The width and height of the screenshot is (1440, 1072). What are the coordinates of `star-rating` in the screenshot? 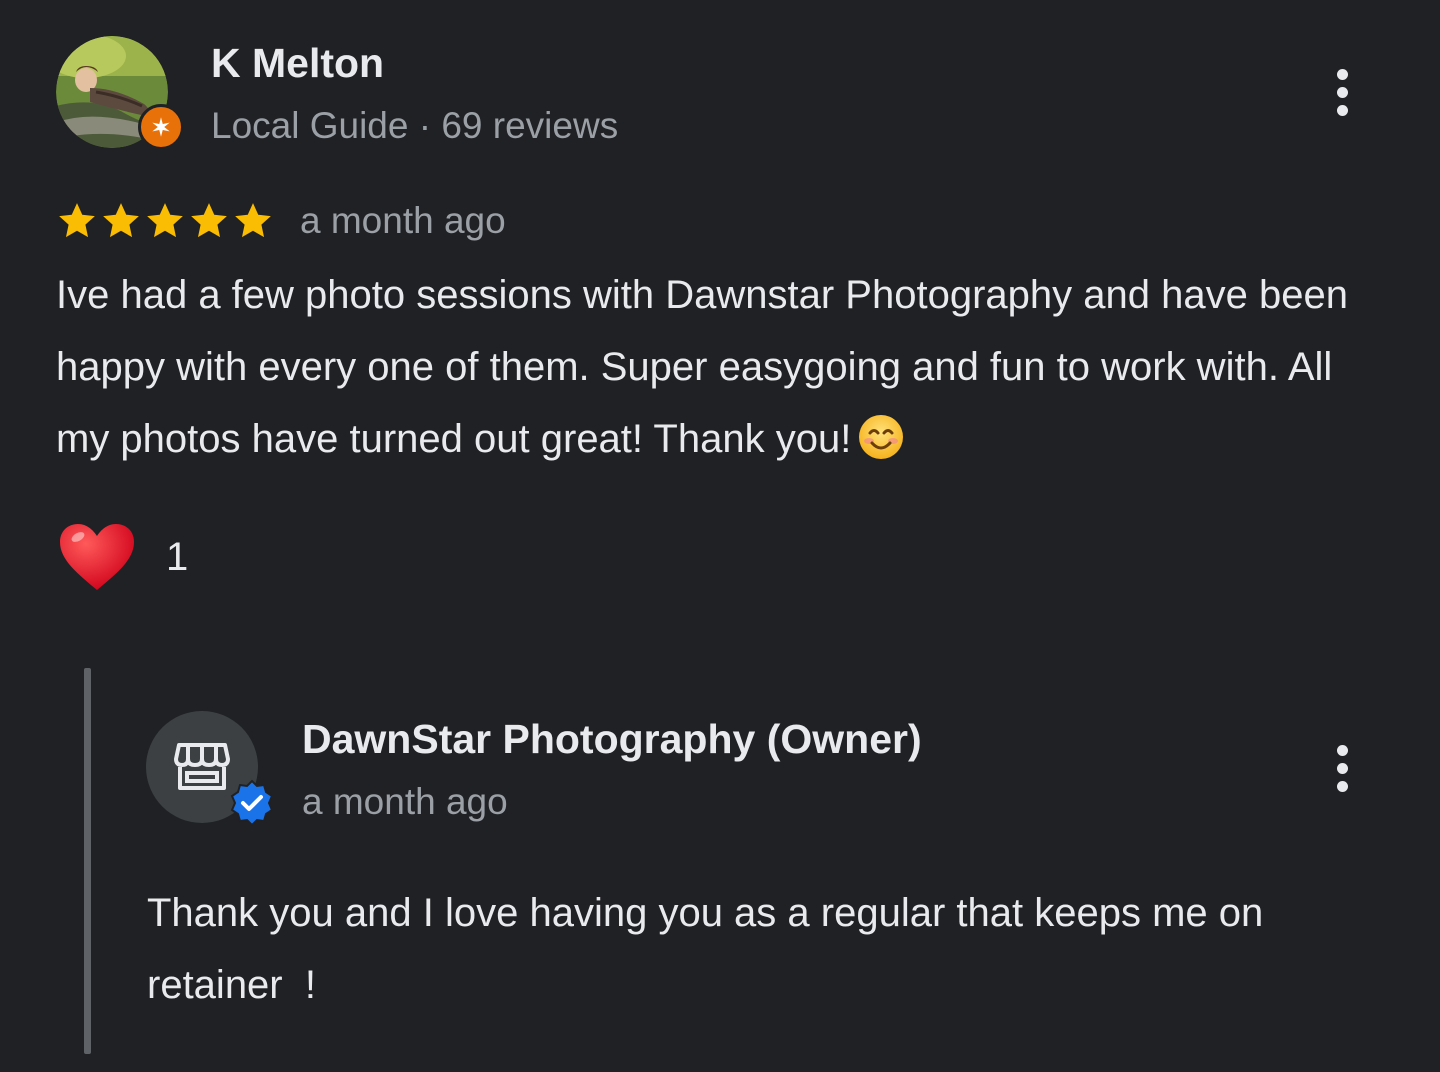 It's located at (165, 221).